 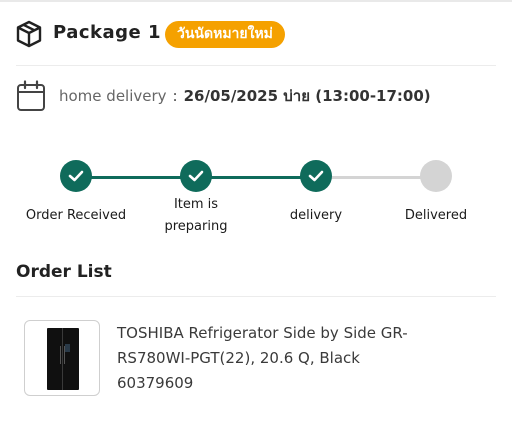 What do you see at coordinates (29, 34) in the screenshot?
I see `package-icon` at bounding box center [29, 34].